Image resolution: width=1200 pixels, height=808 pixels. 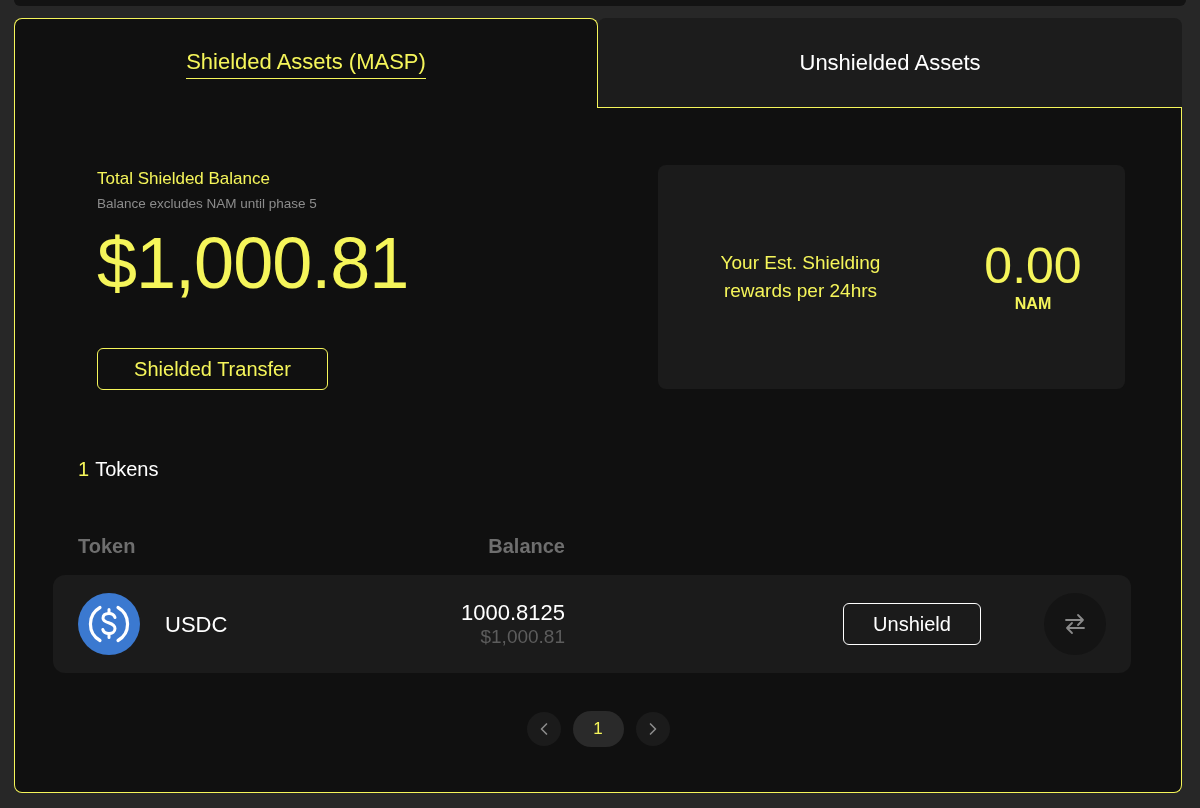 I want to click on unshield-button: Unshield, so click(x=912, y=624).